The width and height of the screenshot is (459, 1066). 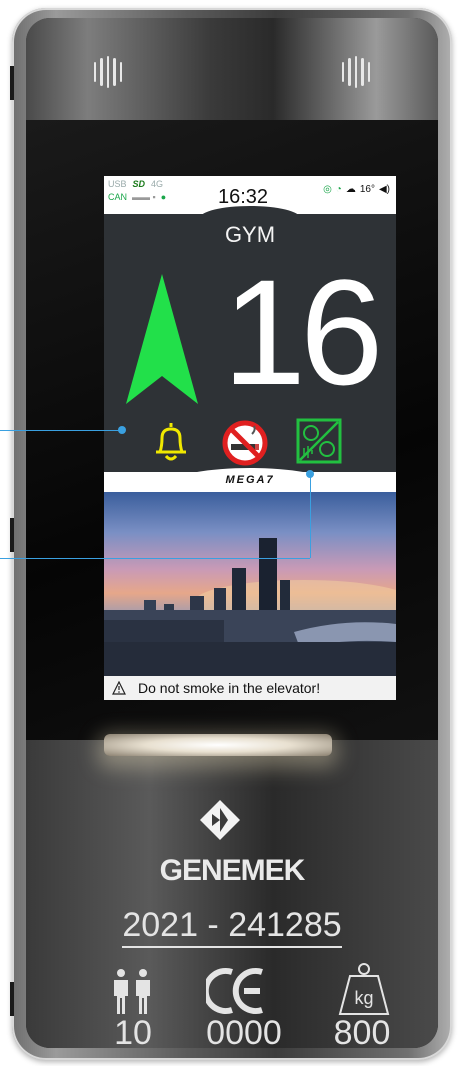 I want to click on weather-icon: ☁, so click(x=350, y=189).